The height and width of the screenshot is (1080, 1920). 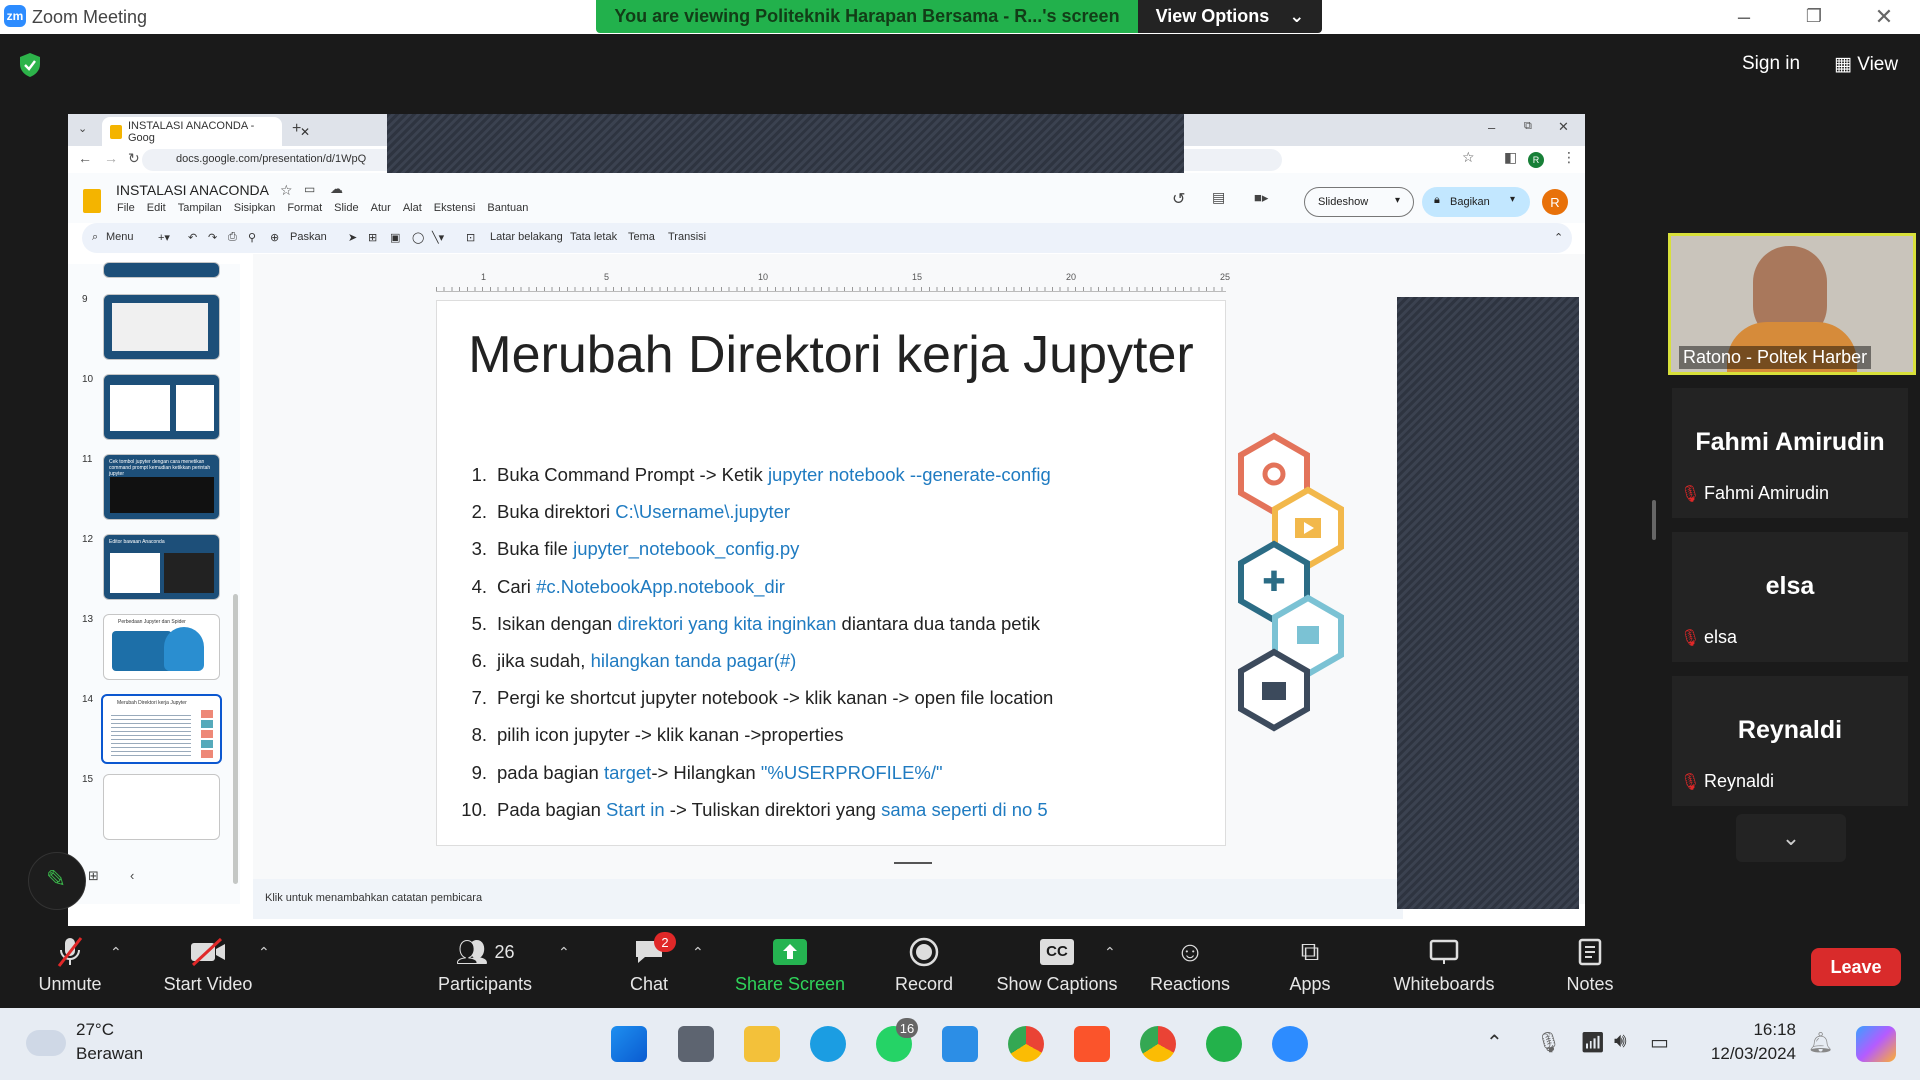 I want to click on shape-icon: ◯, so click(x=418, y=237).